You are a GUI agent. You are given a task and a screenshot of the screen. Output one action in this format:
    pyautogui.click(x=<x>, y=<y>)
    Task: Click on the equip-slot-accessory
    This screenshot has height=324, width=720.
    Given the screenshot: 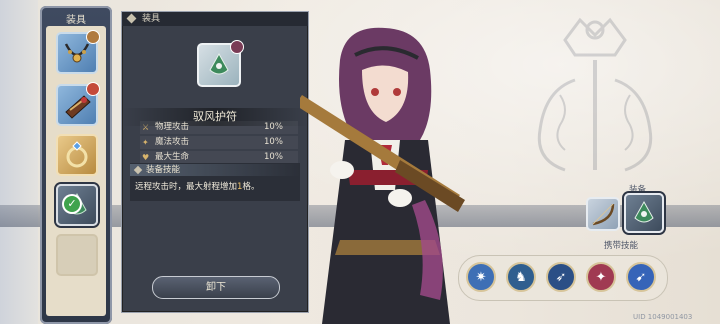 What is the action you would take?
    pyautogui.click(x=644, y=213)
    